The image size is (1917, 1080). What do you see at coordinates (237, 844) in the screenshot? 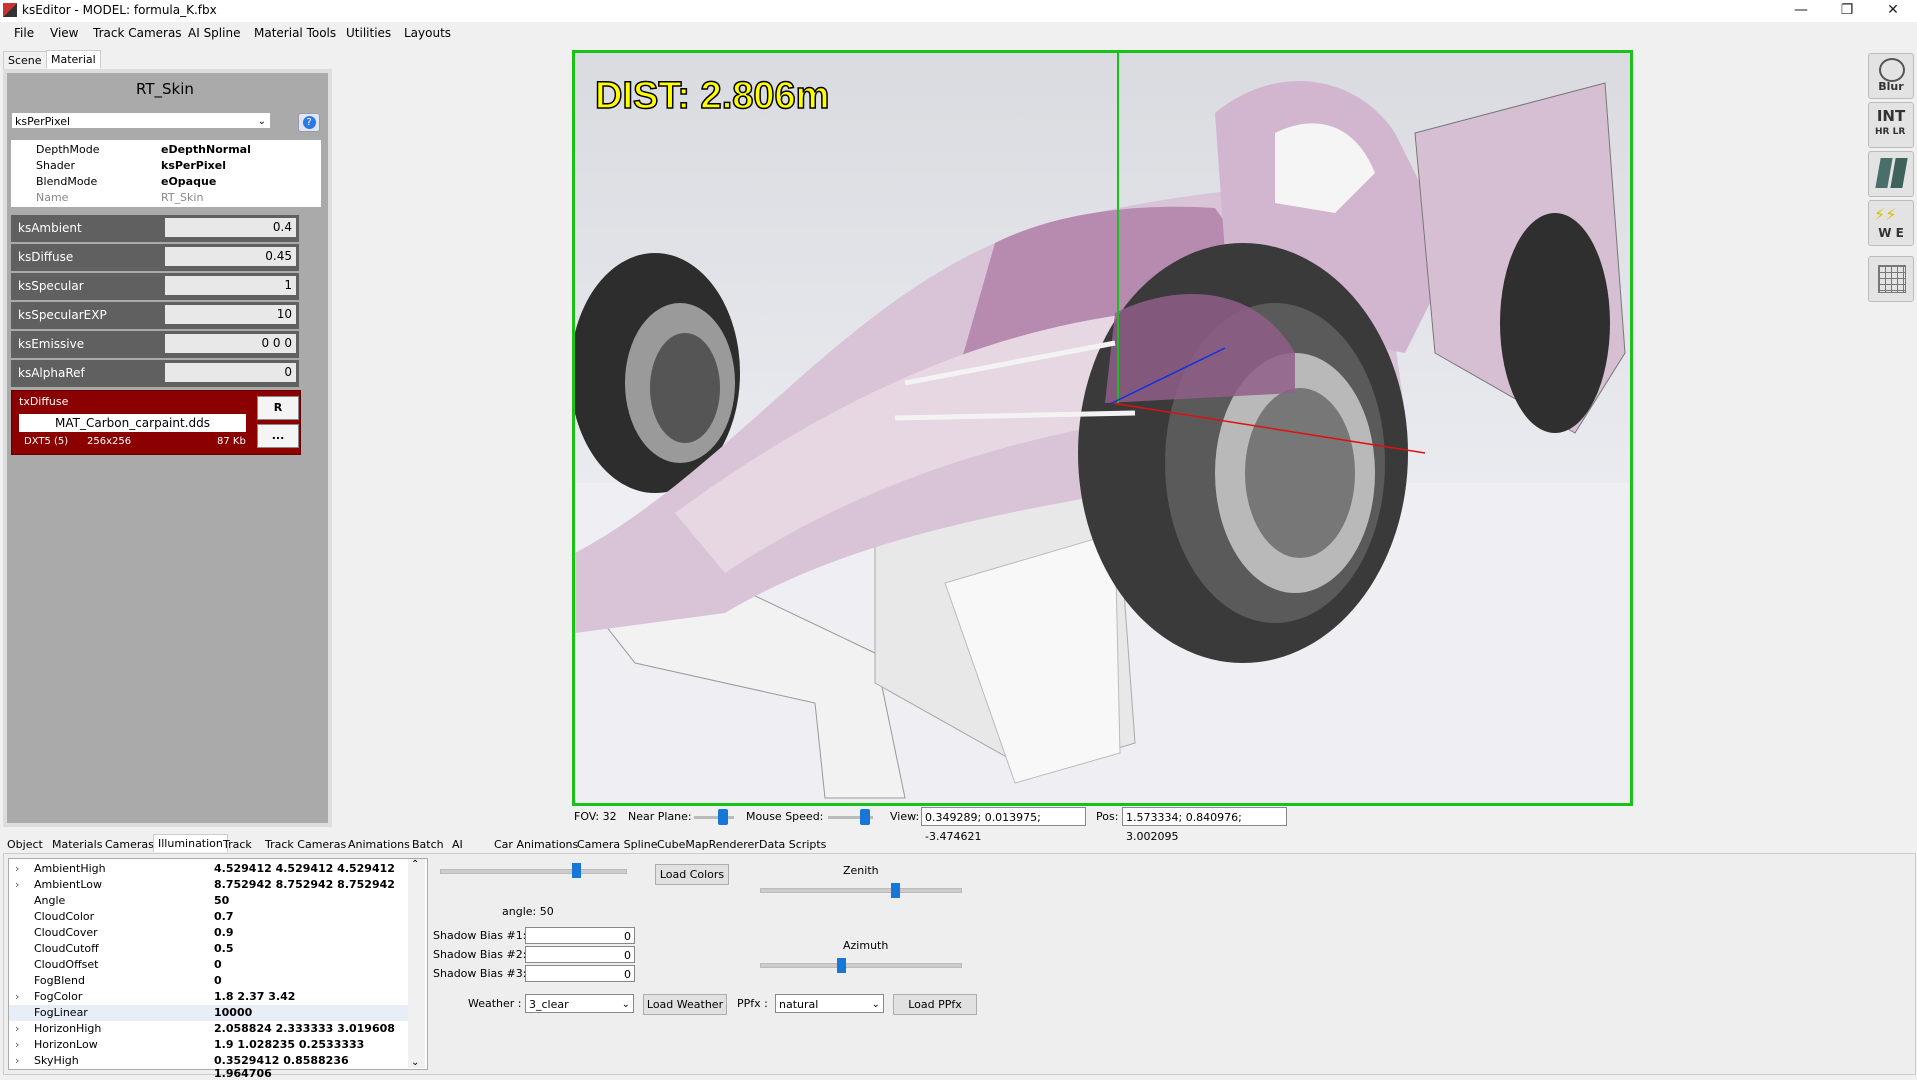
I see `tab-track: Track` at bounding box center [237, 844].